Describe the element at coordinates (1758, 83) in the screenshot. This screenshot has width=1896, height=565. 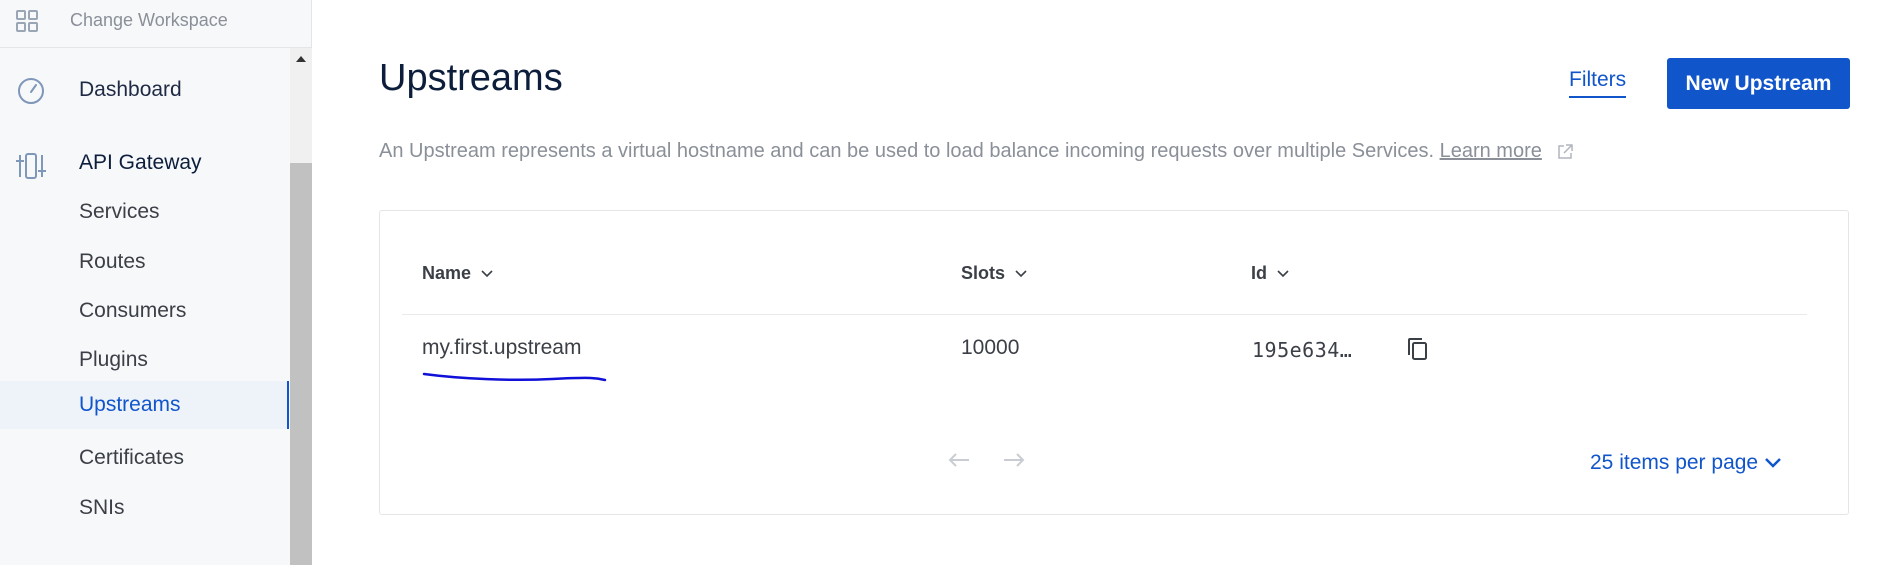
I see `new-upstream-button: New Upstream` at that location.